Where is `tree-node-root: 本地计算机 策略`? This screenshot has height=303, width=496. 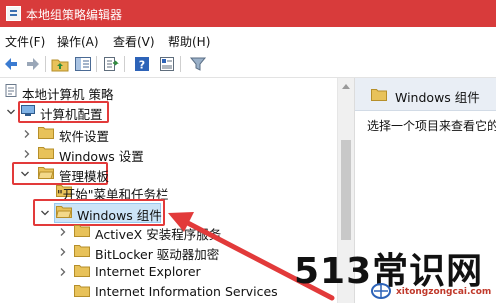 tree-node-root: 本地计算机 策略 is located at coordinates (100, 92).